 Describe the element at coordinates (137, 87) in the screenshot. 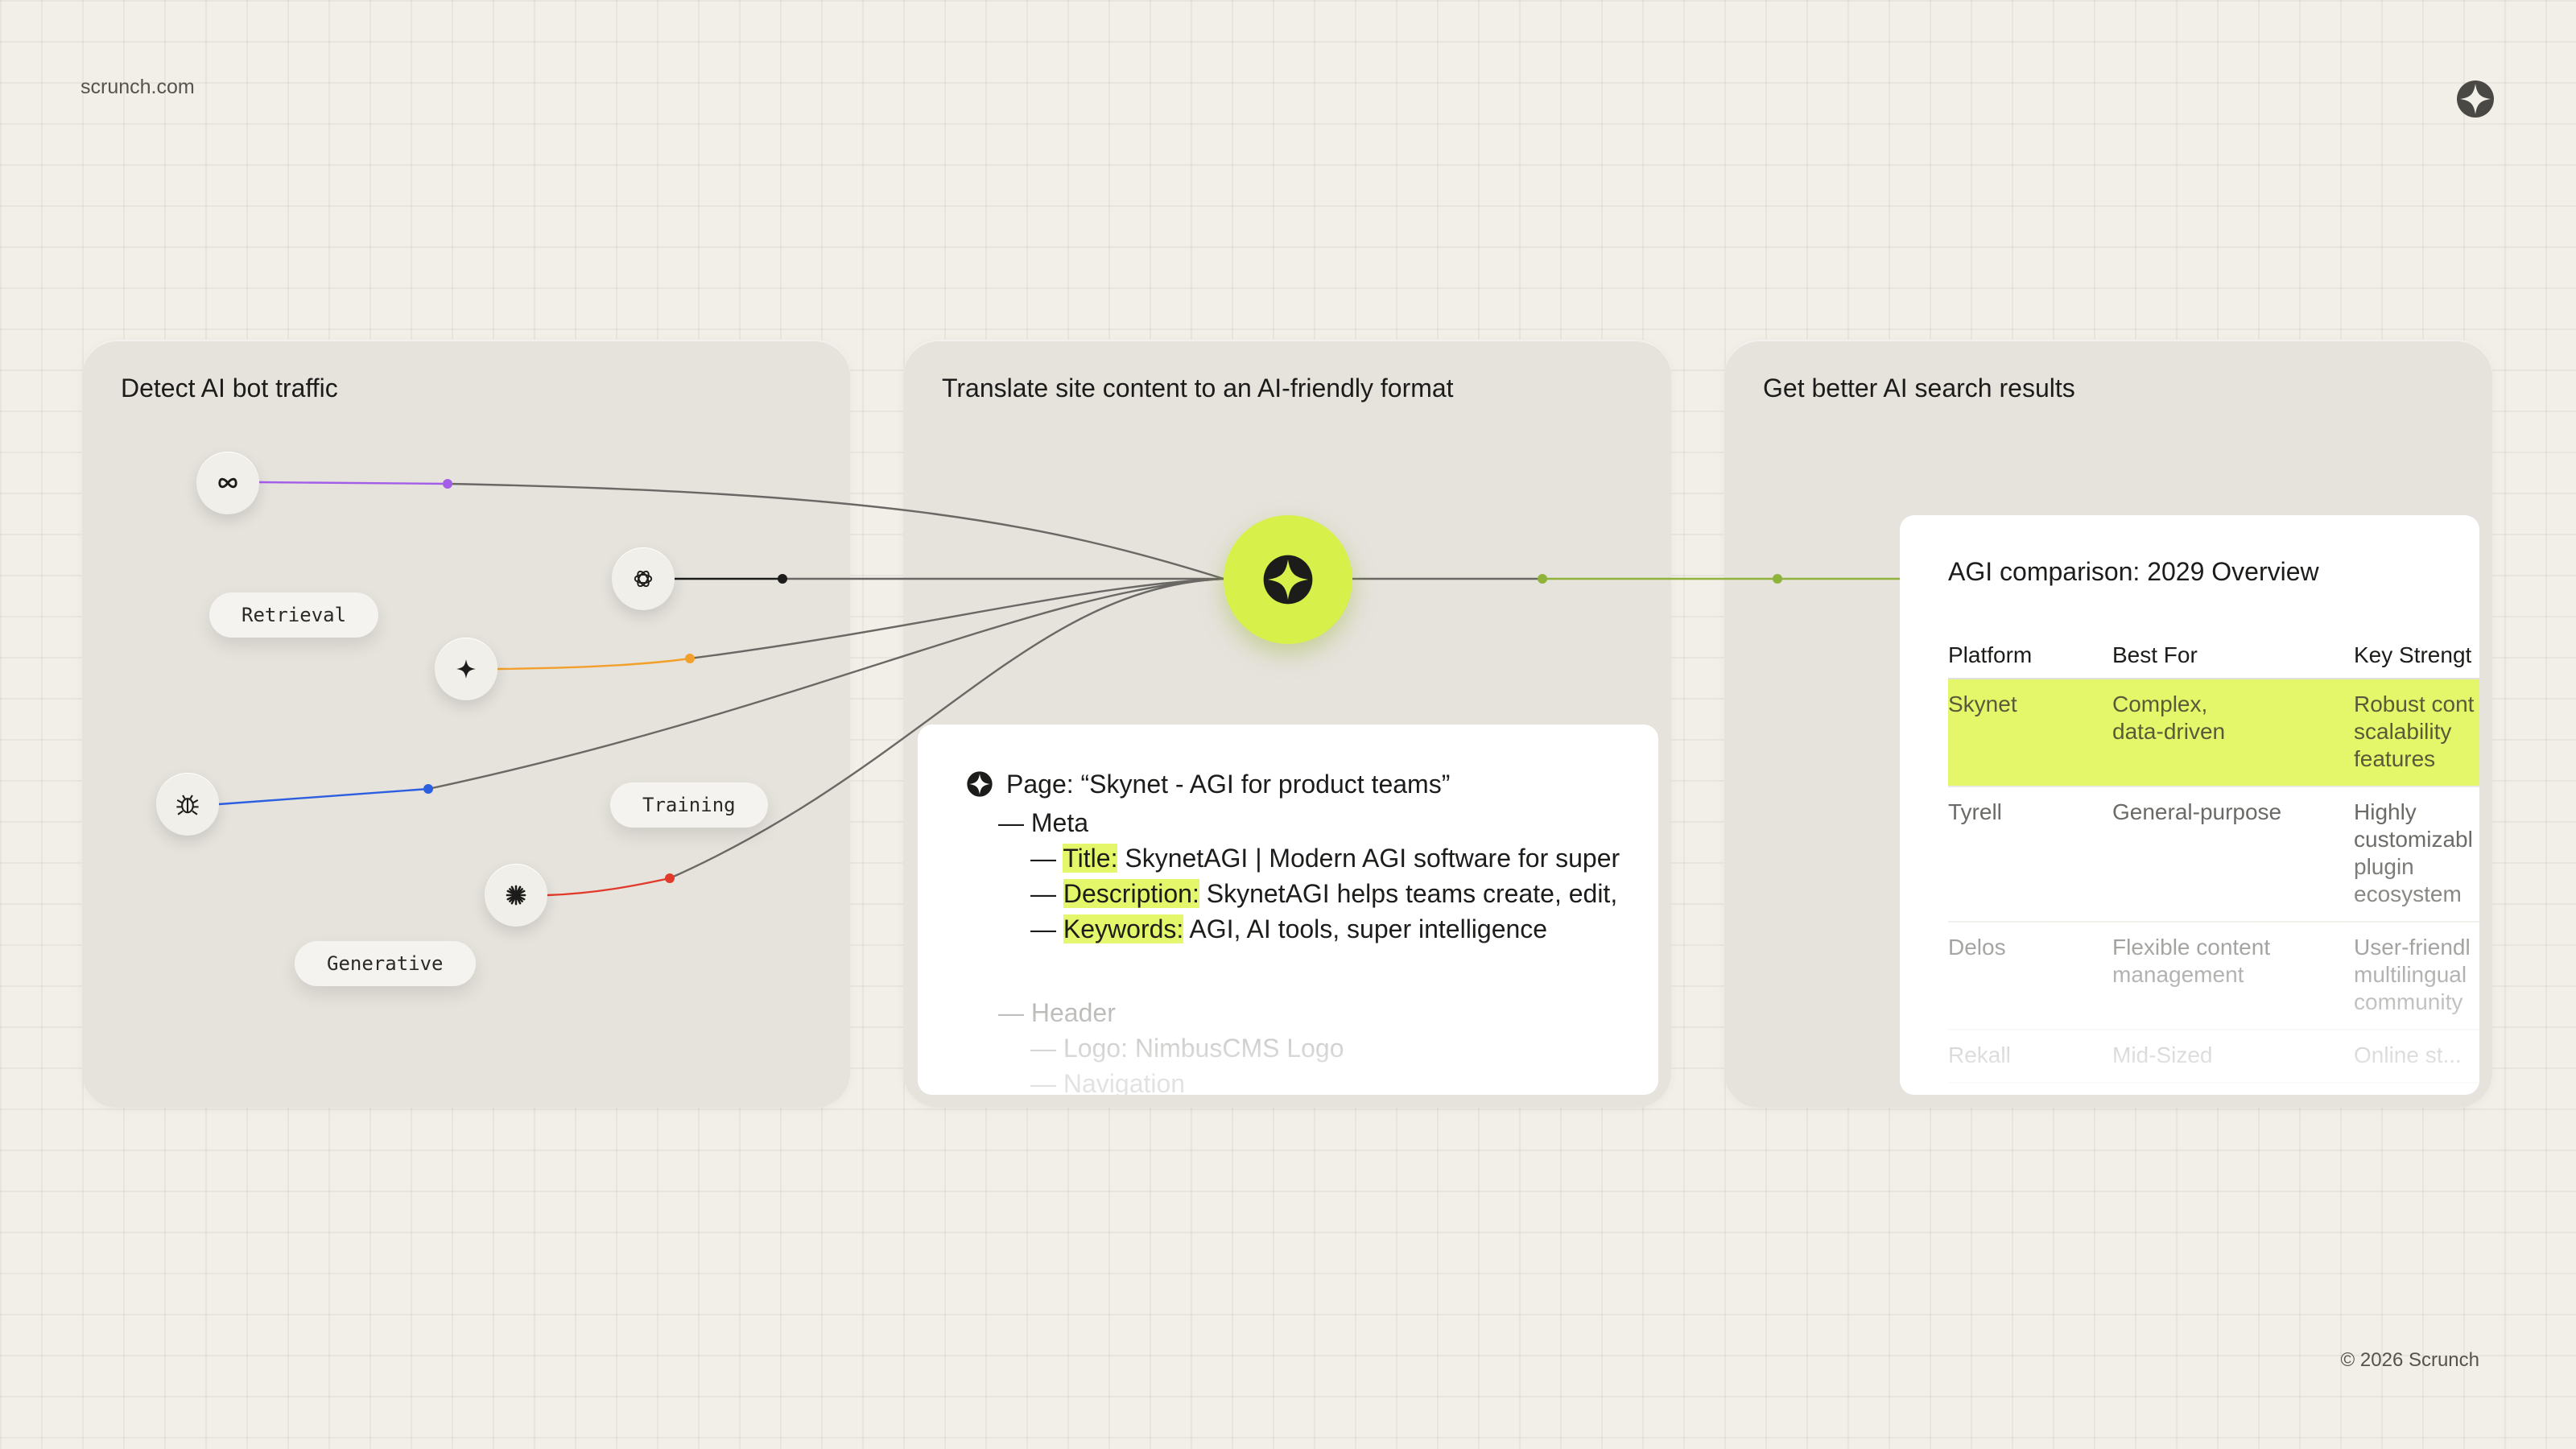

I see `brand-link: scrunch.com` at that location.